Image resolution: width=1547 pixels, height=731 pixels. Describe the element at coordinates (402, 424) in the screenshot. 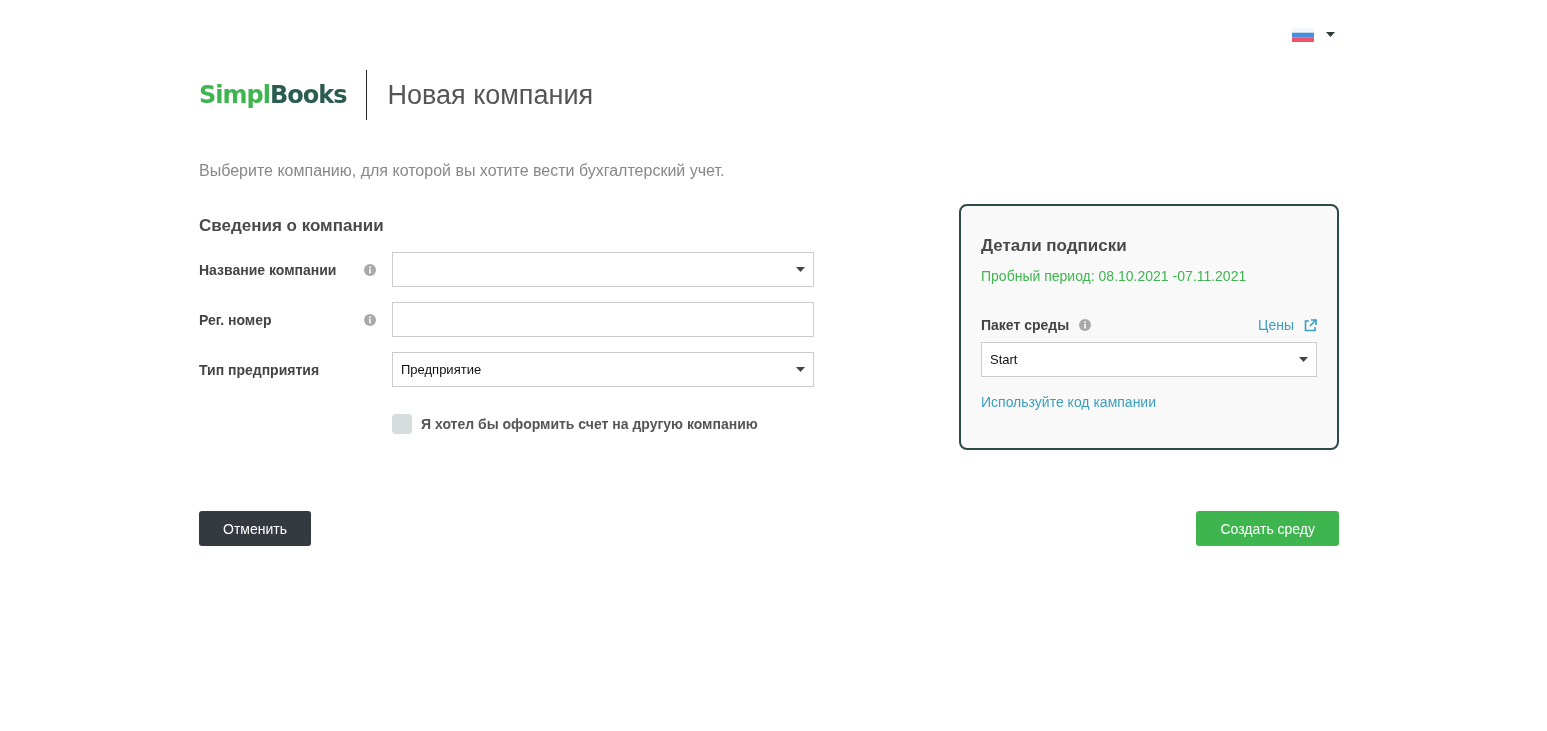

I see `checkbox` at that location.